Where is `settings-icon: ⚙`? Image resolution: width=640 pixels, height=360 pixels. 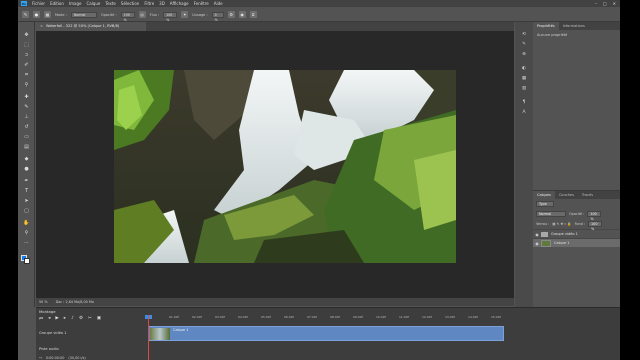
settings-icon: ⚙ is located at coordinates (81, 319).